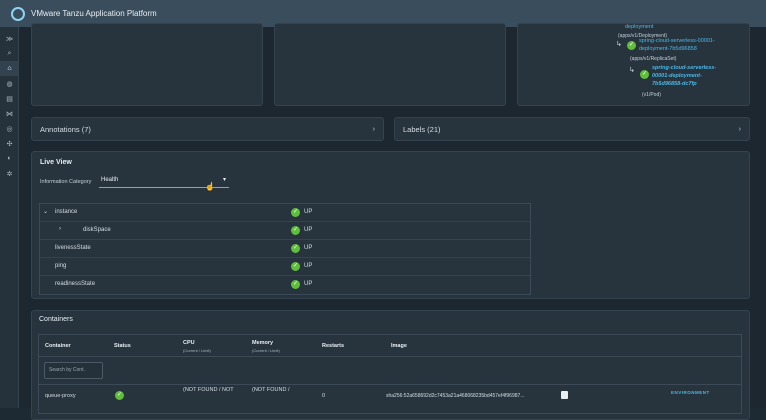 This screenshot has height=420, width=766. Describe the element at coordinates (45, 211) in the screenshot. I see `chevron-down-icon: ⌄` at that location.